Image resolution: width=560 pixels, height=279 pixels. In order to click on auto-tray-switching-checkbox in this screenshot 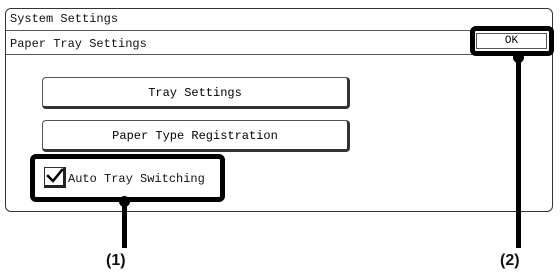, I will do `click(55, 177)`.